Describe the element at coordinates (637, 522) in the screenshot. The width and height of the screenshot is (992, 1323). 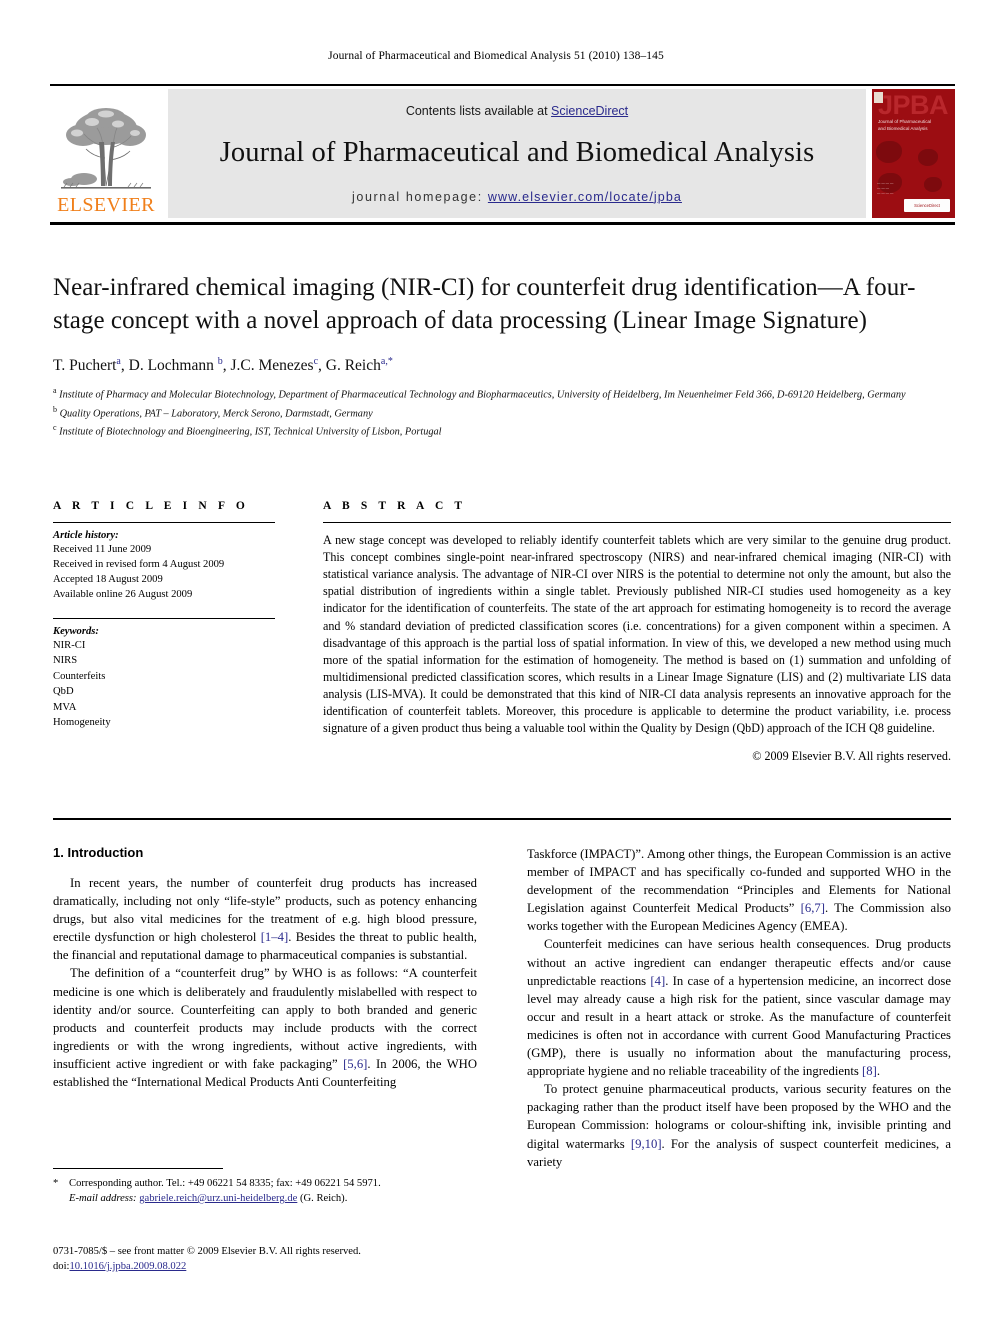
I see `abstract-rule` at that location.